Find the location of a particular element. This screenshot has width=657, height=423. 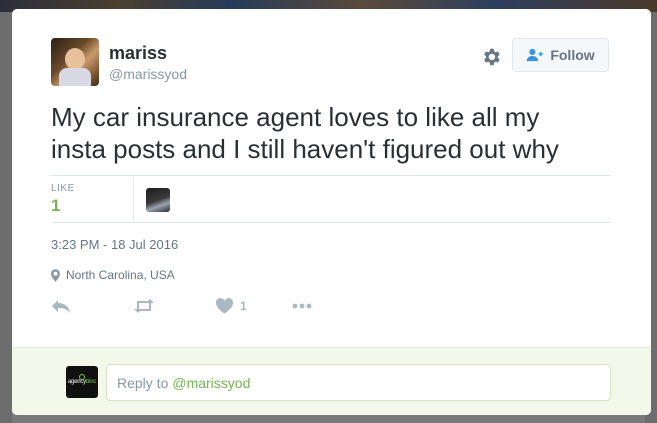

reply-icon is located at coordinates (61, 306).